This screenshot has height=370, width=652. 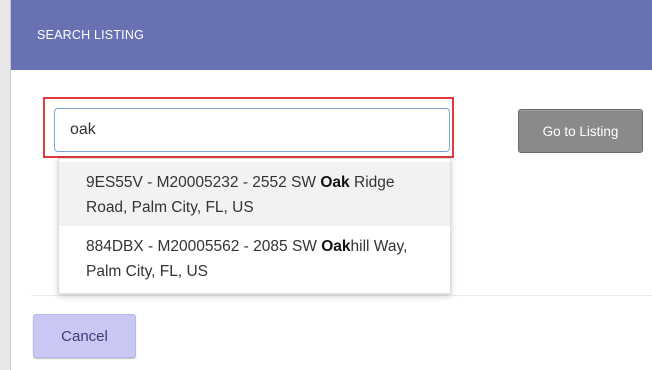 I want to click on listing-search-input, so click(x=252, y=130).